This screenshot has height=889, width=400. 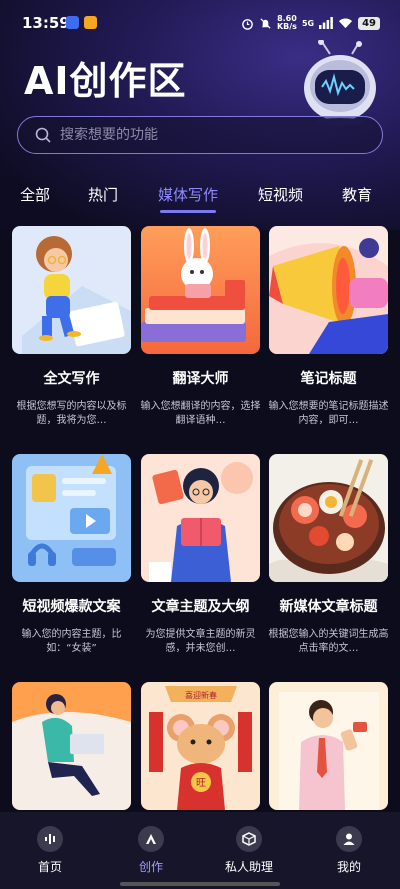 I want to click on card-title: 新媒体文章标题, so click(x=328, y=607).